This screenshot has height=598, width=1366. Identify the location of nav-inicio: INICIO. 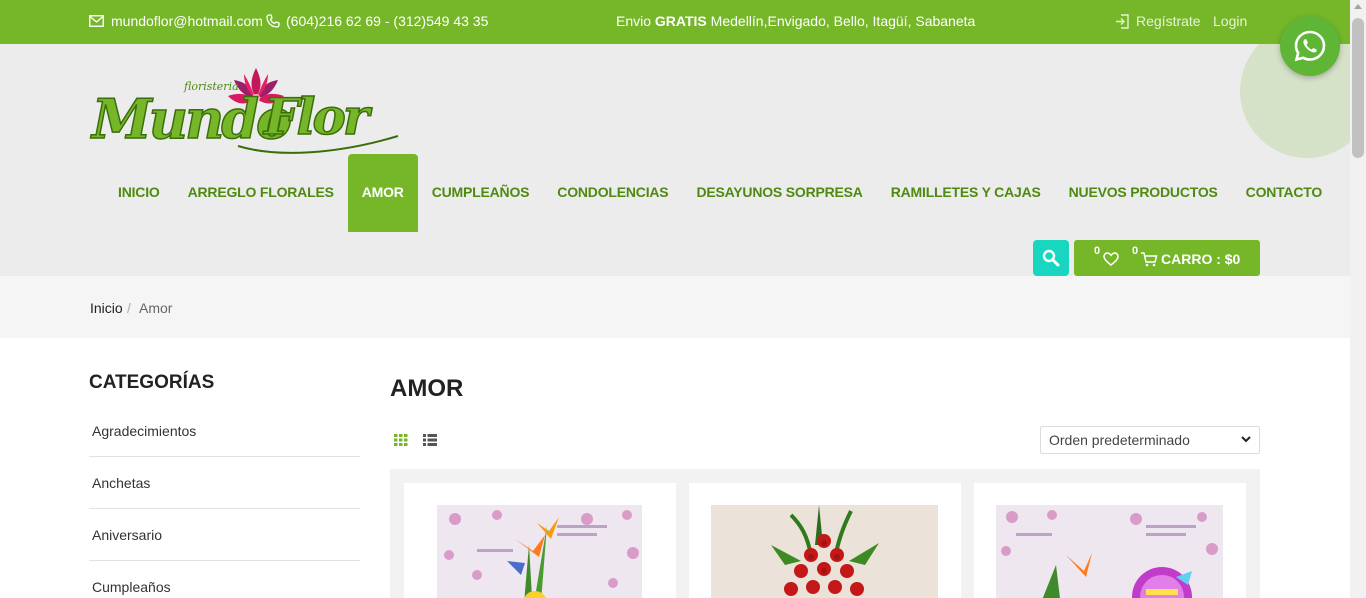
(139, 193).